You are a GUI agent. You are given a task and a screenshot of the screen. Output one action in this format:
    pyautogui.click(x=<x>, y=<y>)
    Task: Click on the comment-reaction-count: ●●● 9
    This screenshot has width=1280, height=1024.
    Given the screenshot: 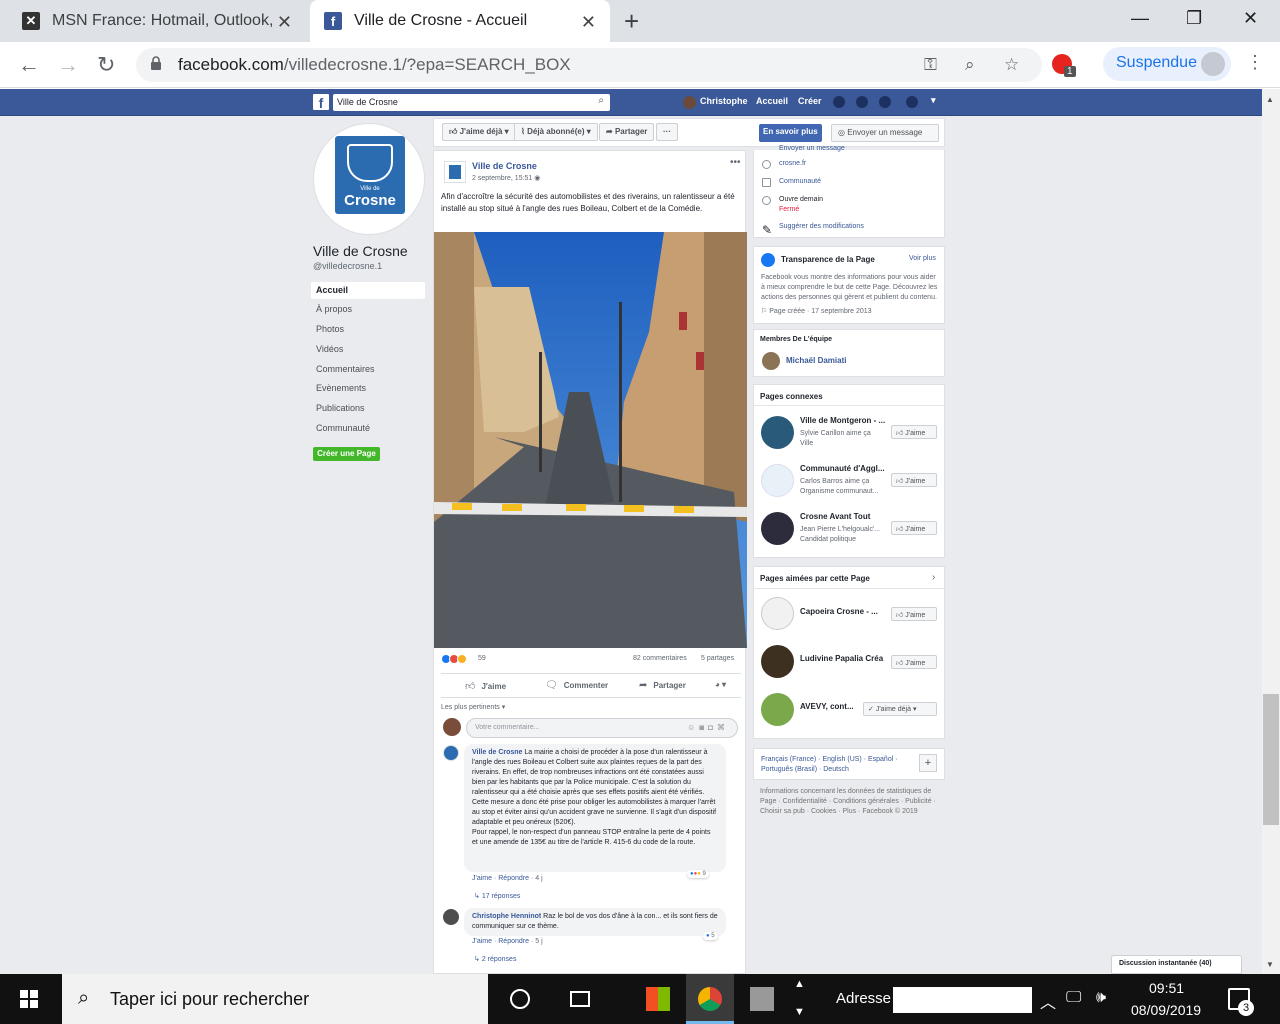 What is the action you would take?
    pyautogui.click(x=698, y=874)
    